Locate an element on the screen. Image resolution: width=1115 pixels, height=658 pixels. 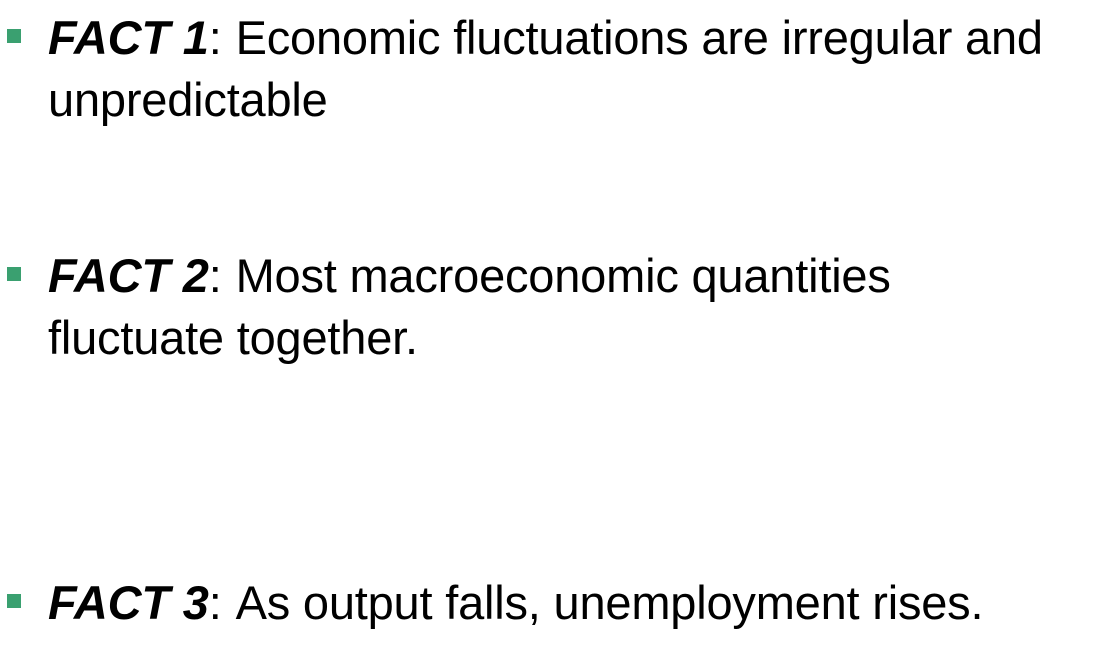
fact-body-2: Most macroeconomic quantities is located at coordinates (563, 275).